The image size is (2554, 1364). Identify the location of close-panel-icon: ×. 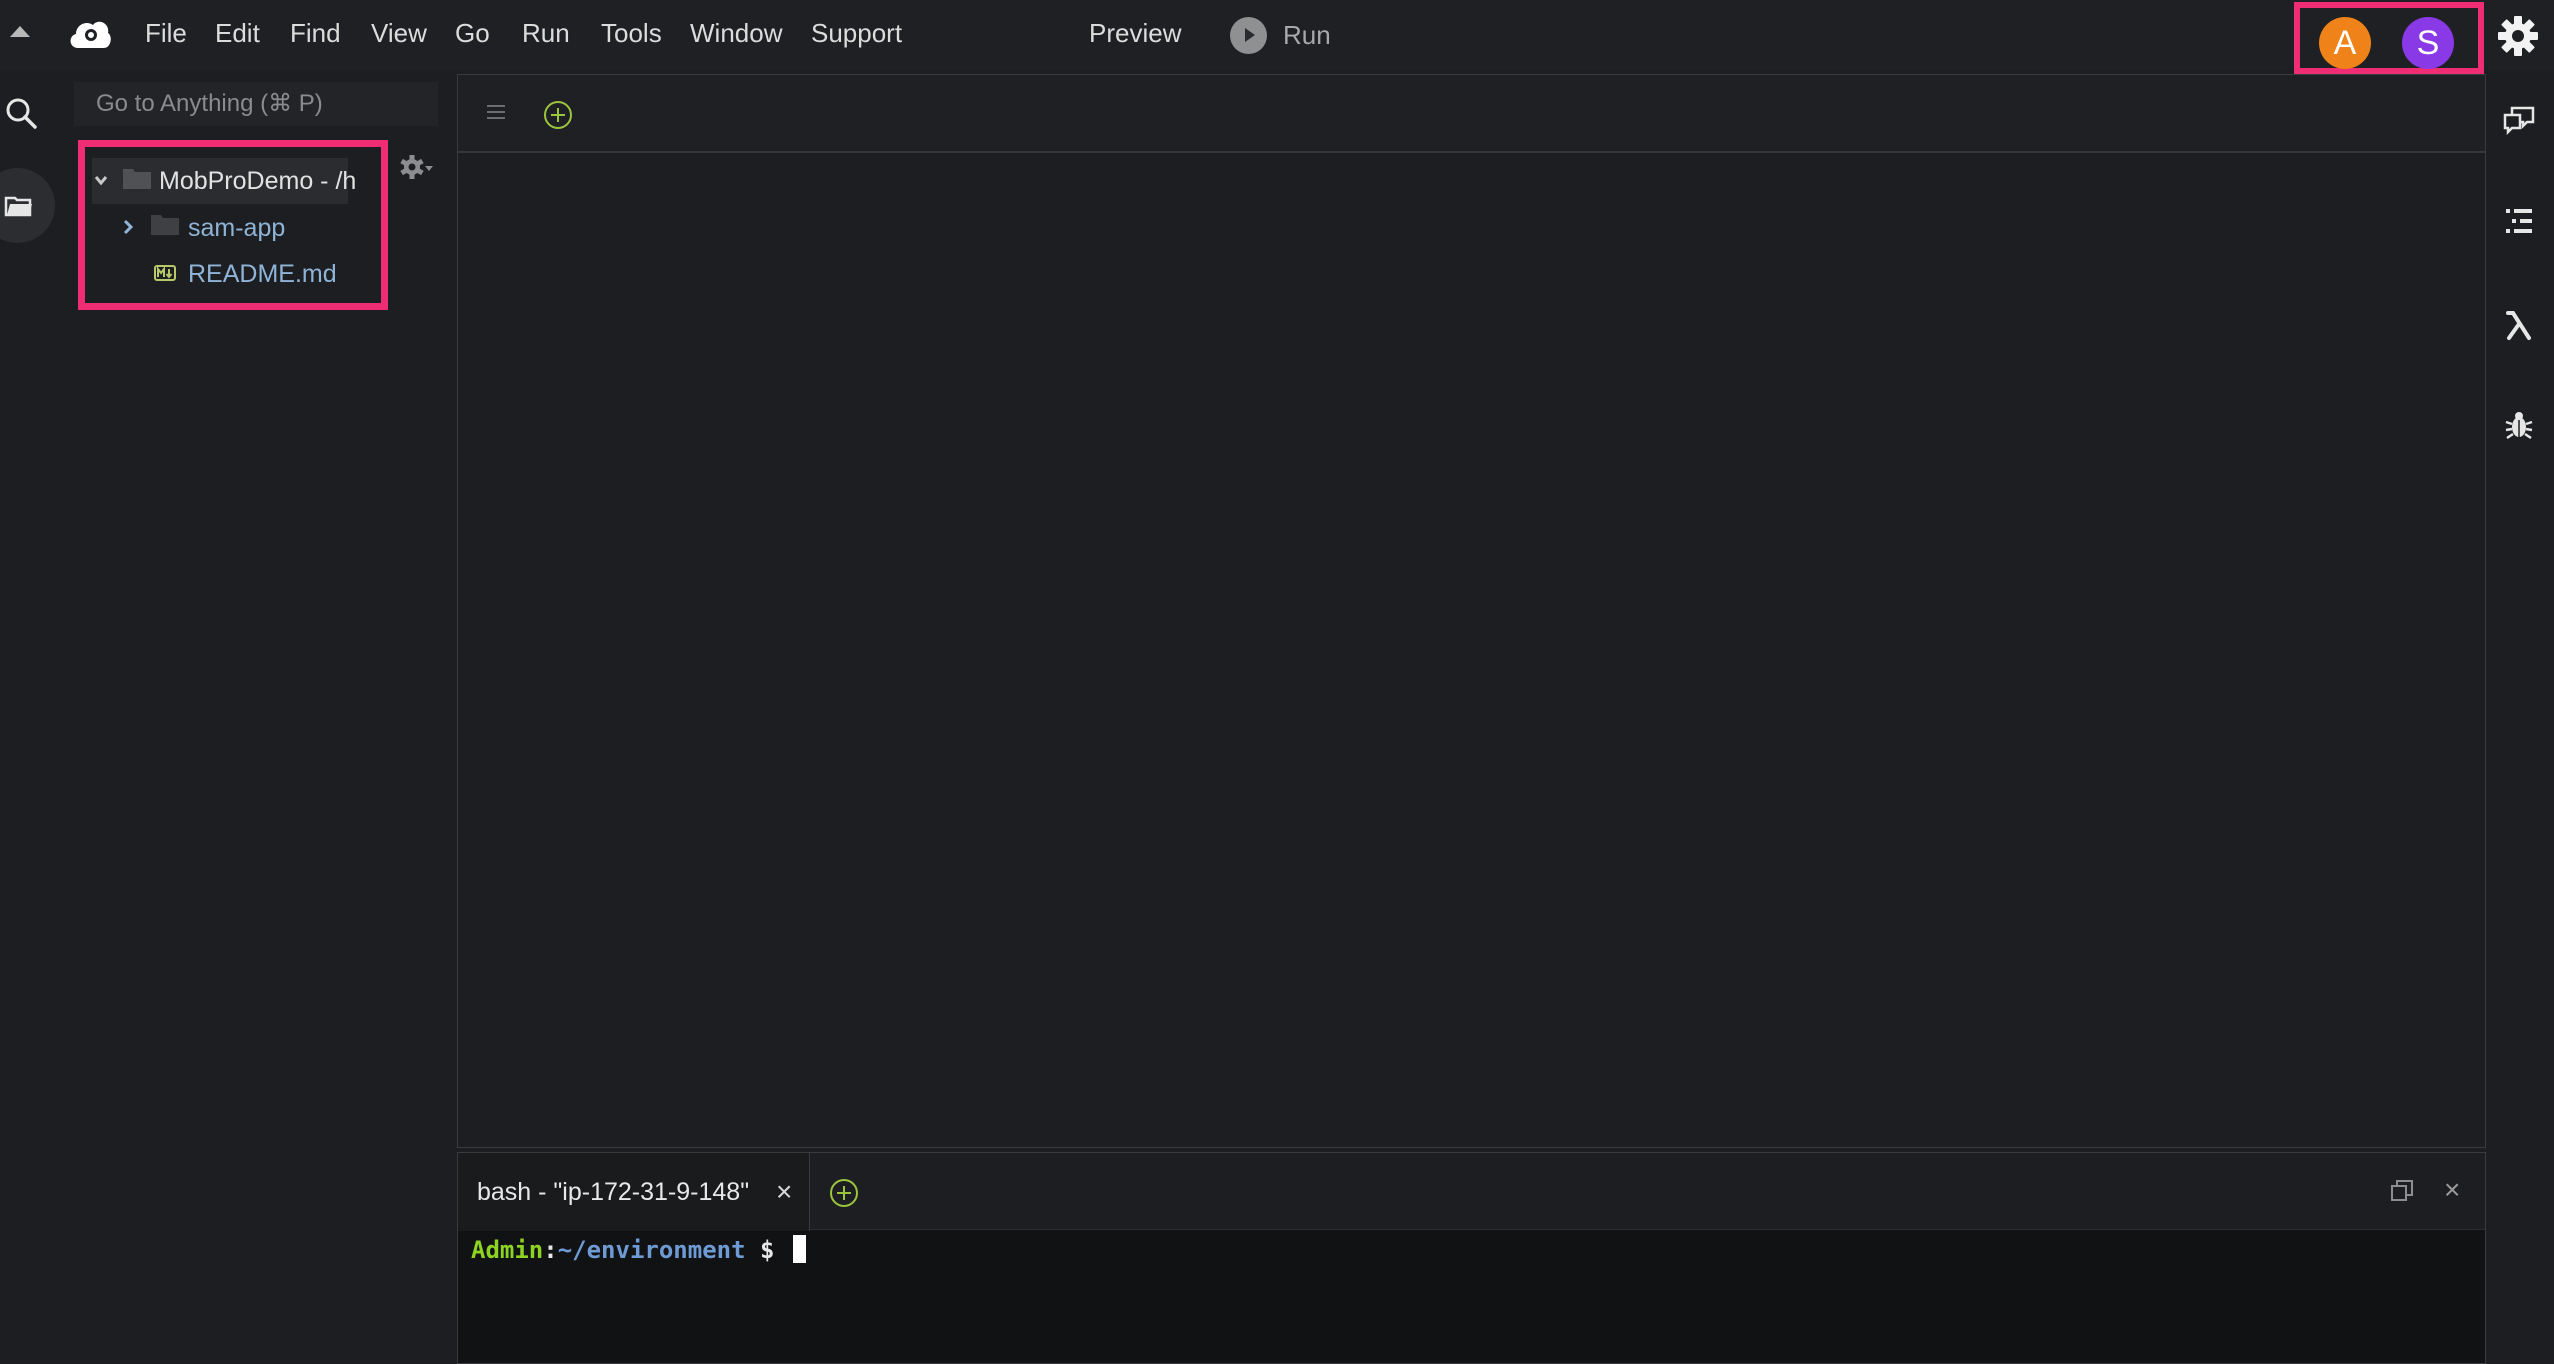
(2452, 1190).